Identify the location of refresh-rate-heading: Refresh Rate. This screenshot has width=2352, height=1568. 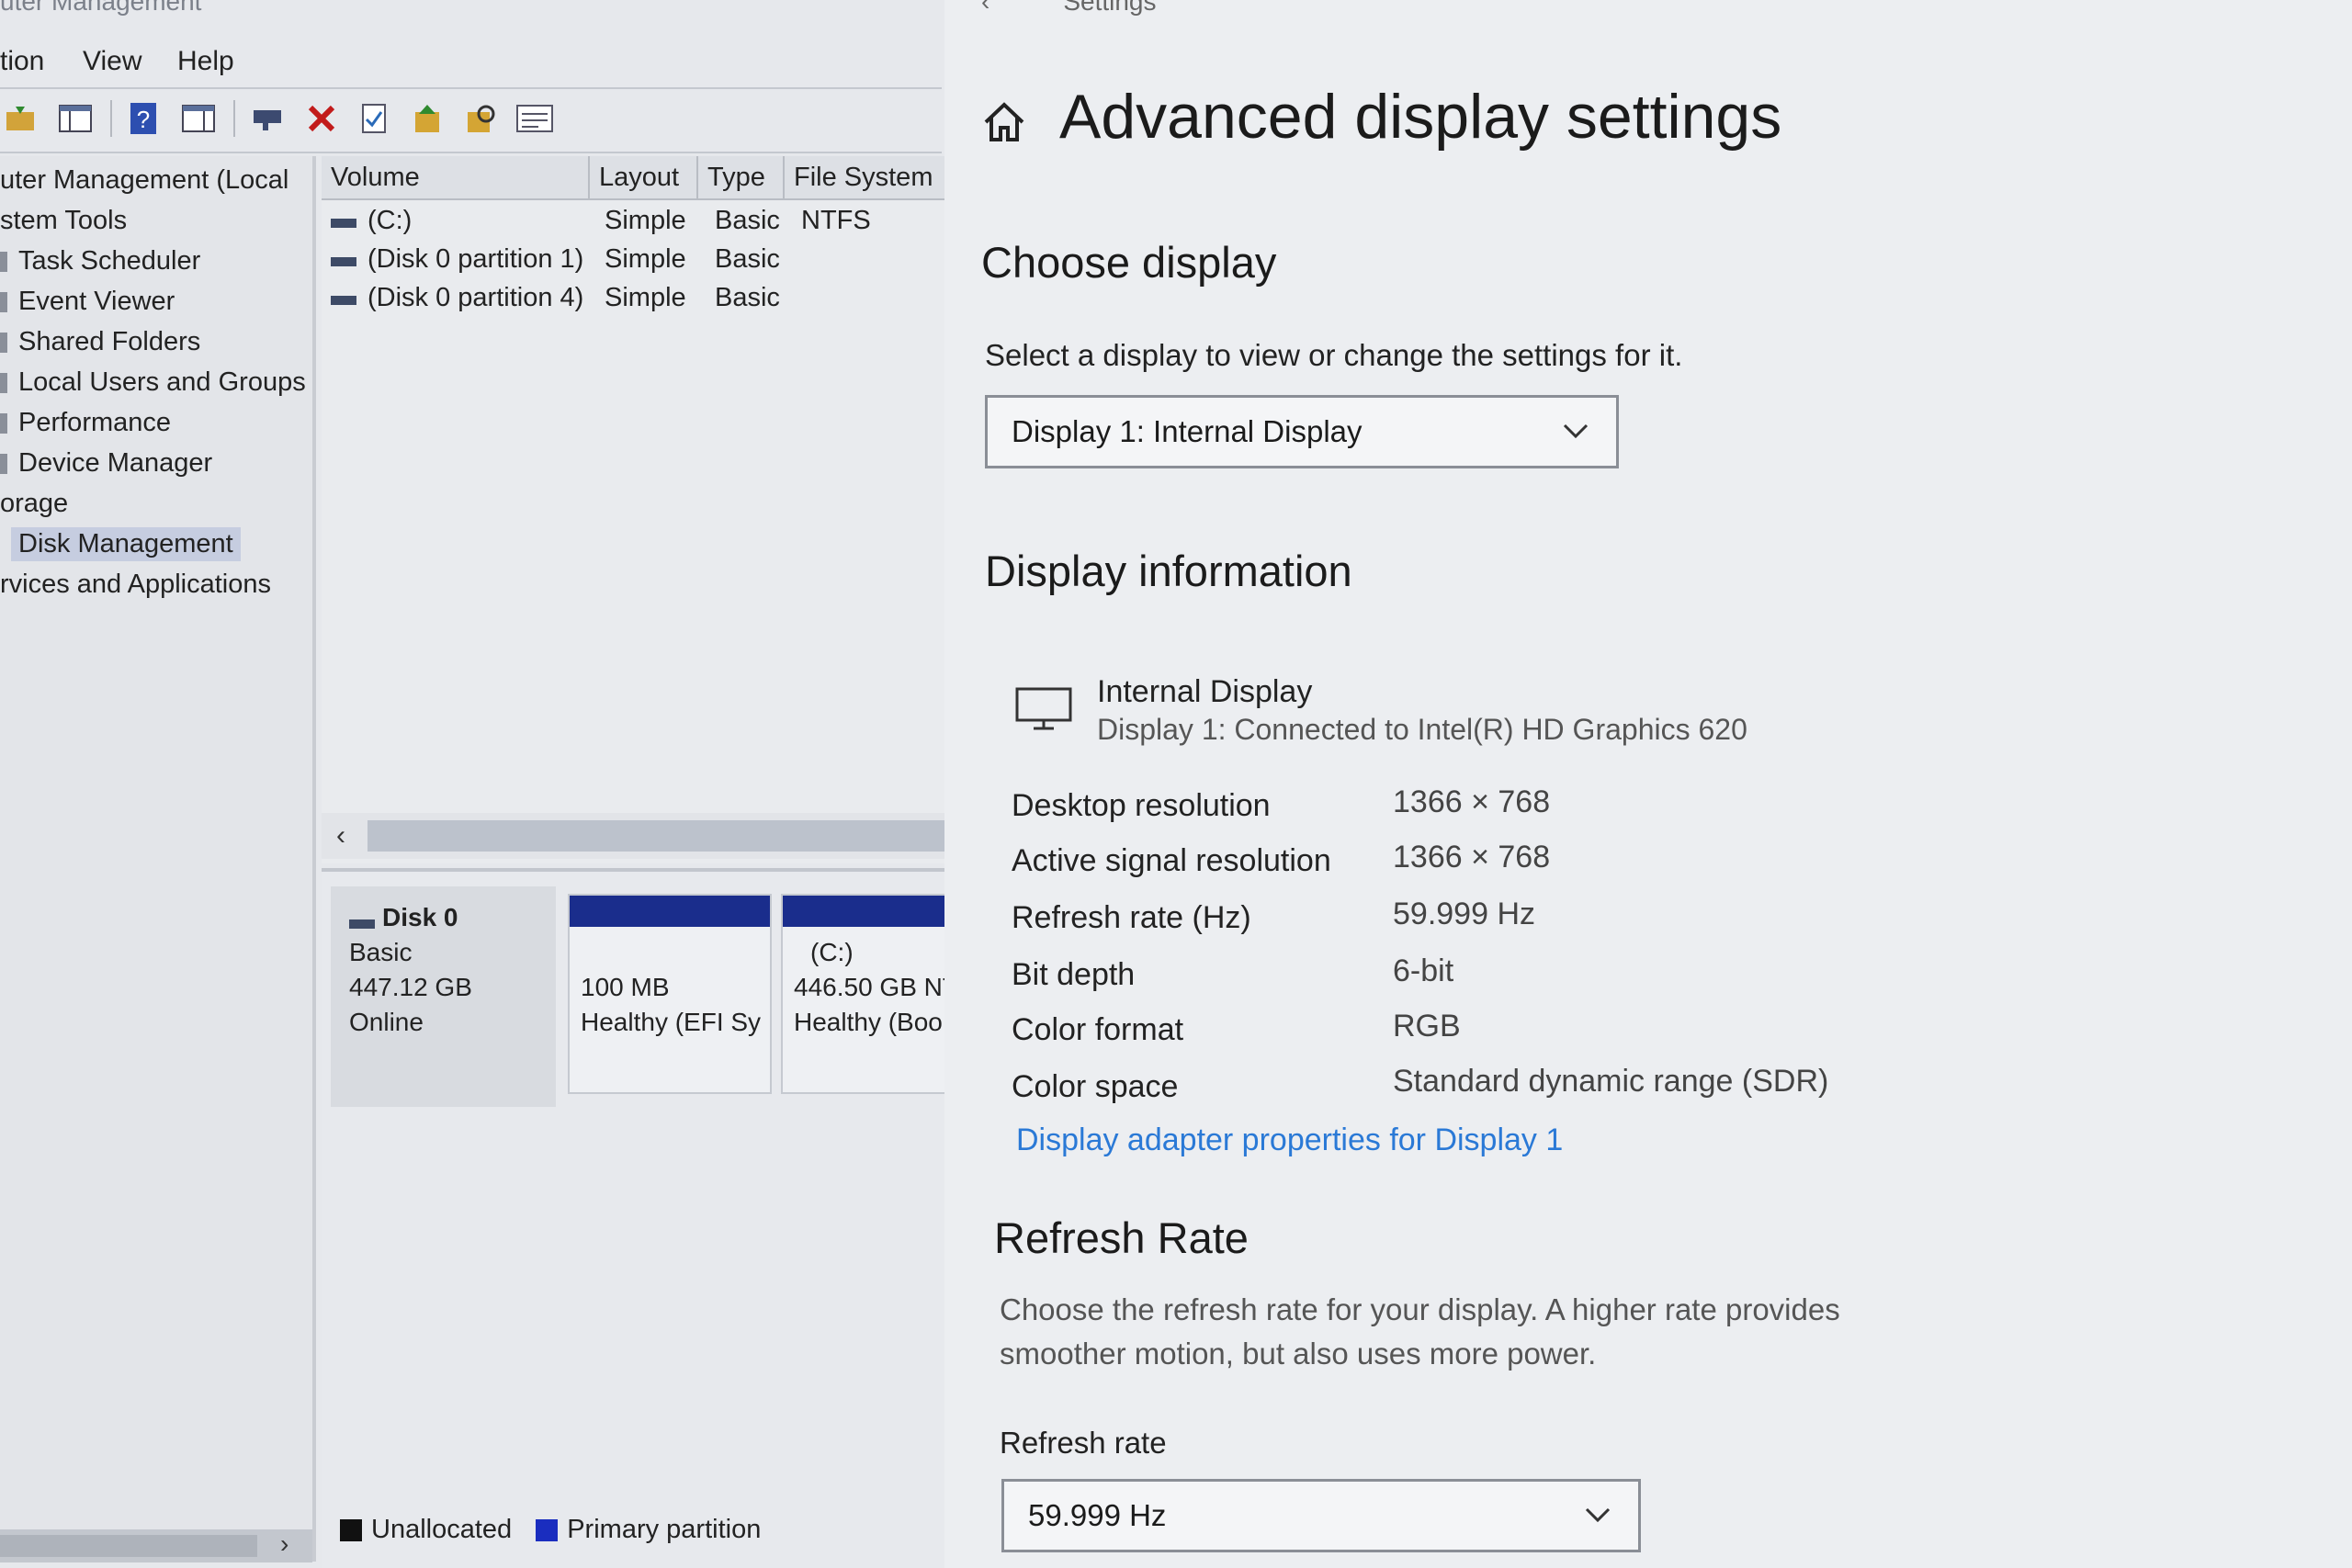
(1121, 1237).